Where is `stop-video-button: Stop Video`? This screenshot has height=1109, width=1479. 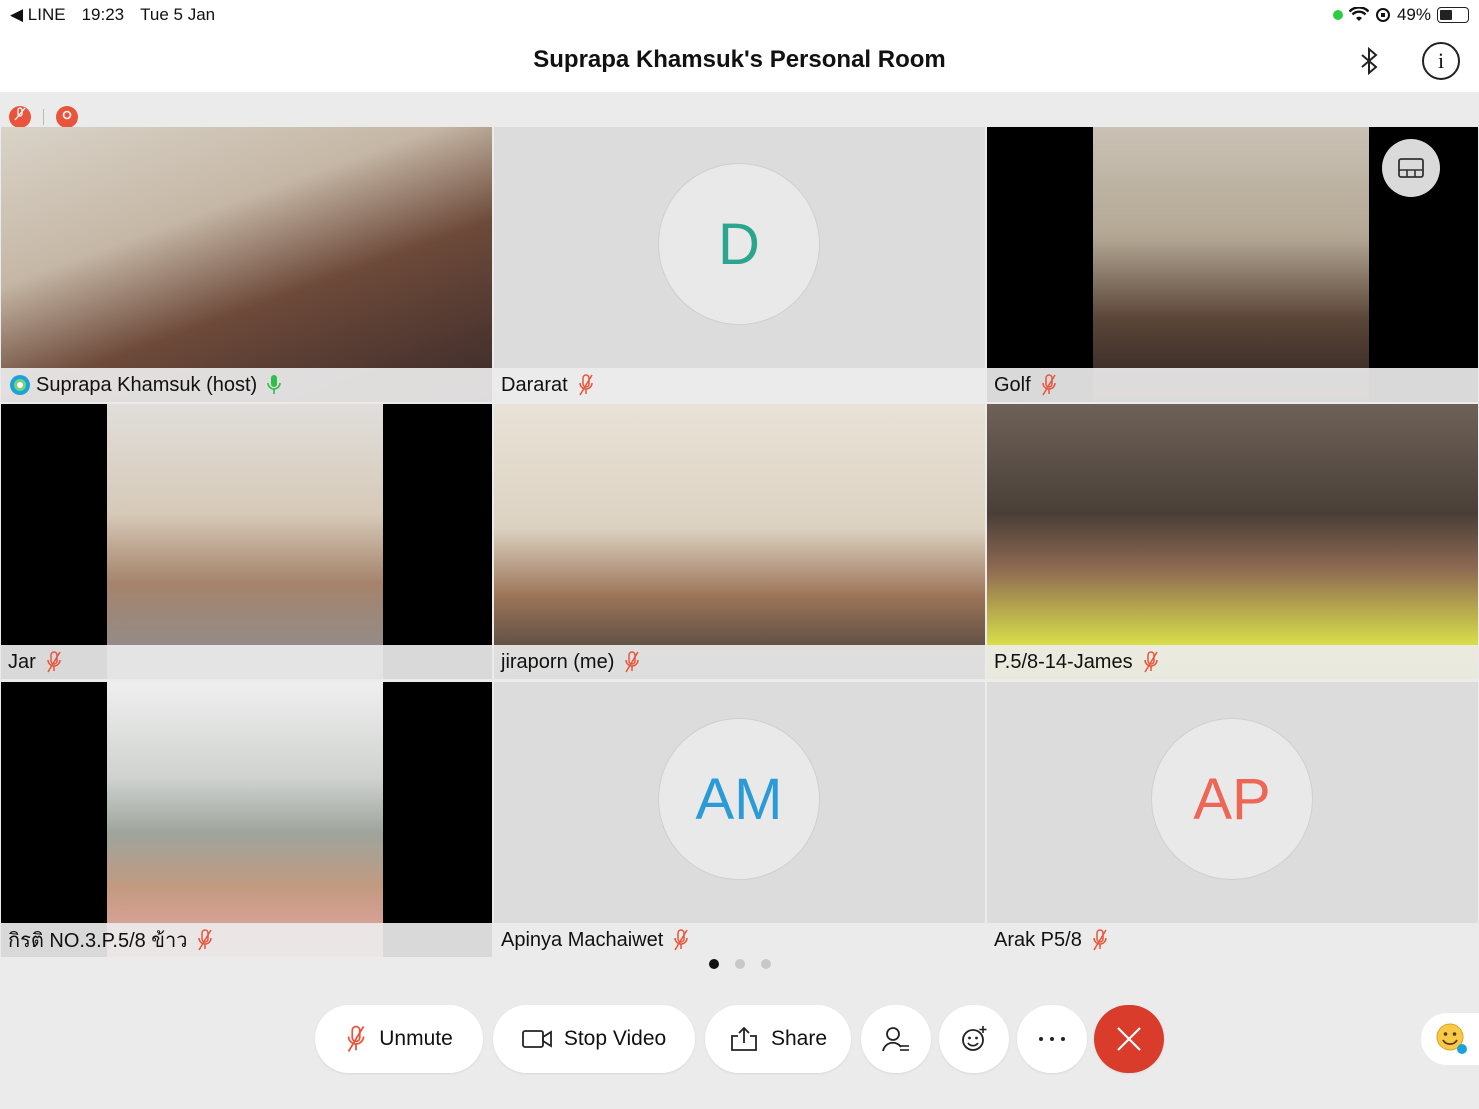 stop-video-button: Stop Video is located at coordinates (594, 1039).